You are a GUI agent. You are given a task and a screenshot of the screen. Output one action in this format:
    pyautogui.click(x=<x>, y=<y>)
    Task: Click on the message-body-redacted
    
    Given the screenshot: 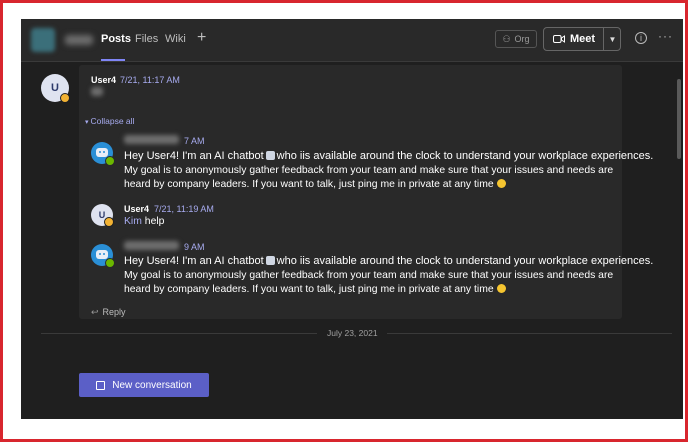 What is the action you would take?
    pyautogui.click(x=97, y=91)
    